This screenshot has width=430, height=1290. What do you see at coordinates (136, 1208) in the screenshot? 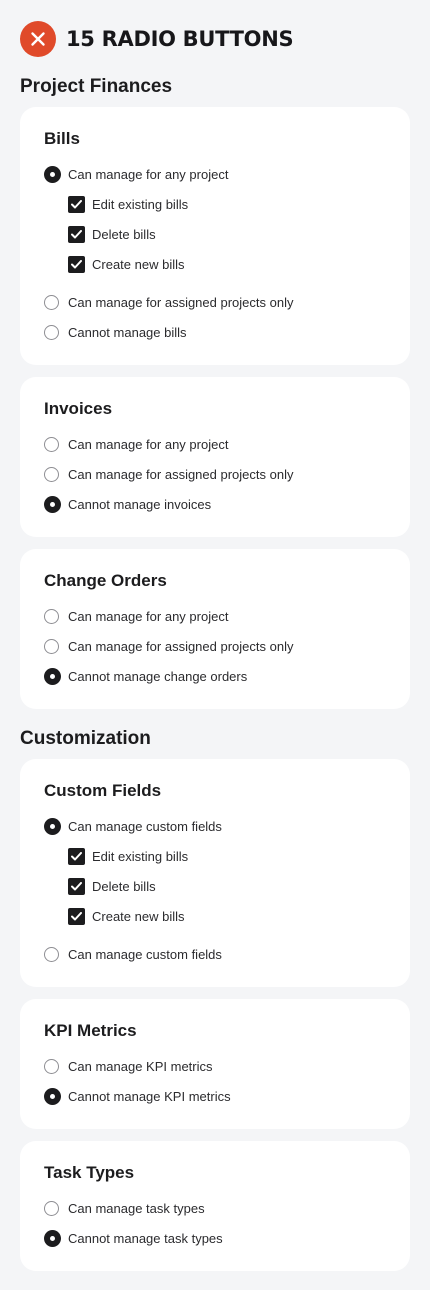
I see `option-label: Can manage task types` at bounding box center [136, 1208].